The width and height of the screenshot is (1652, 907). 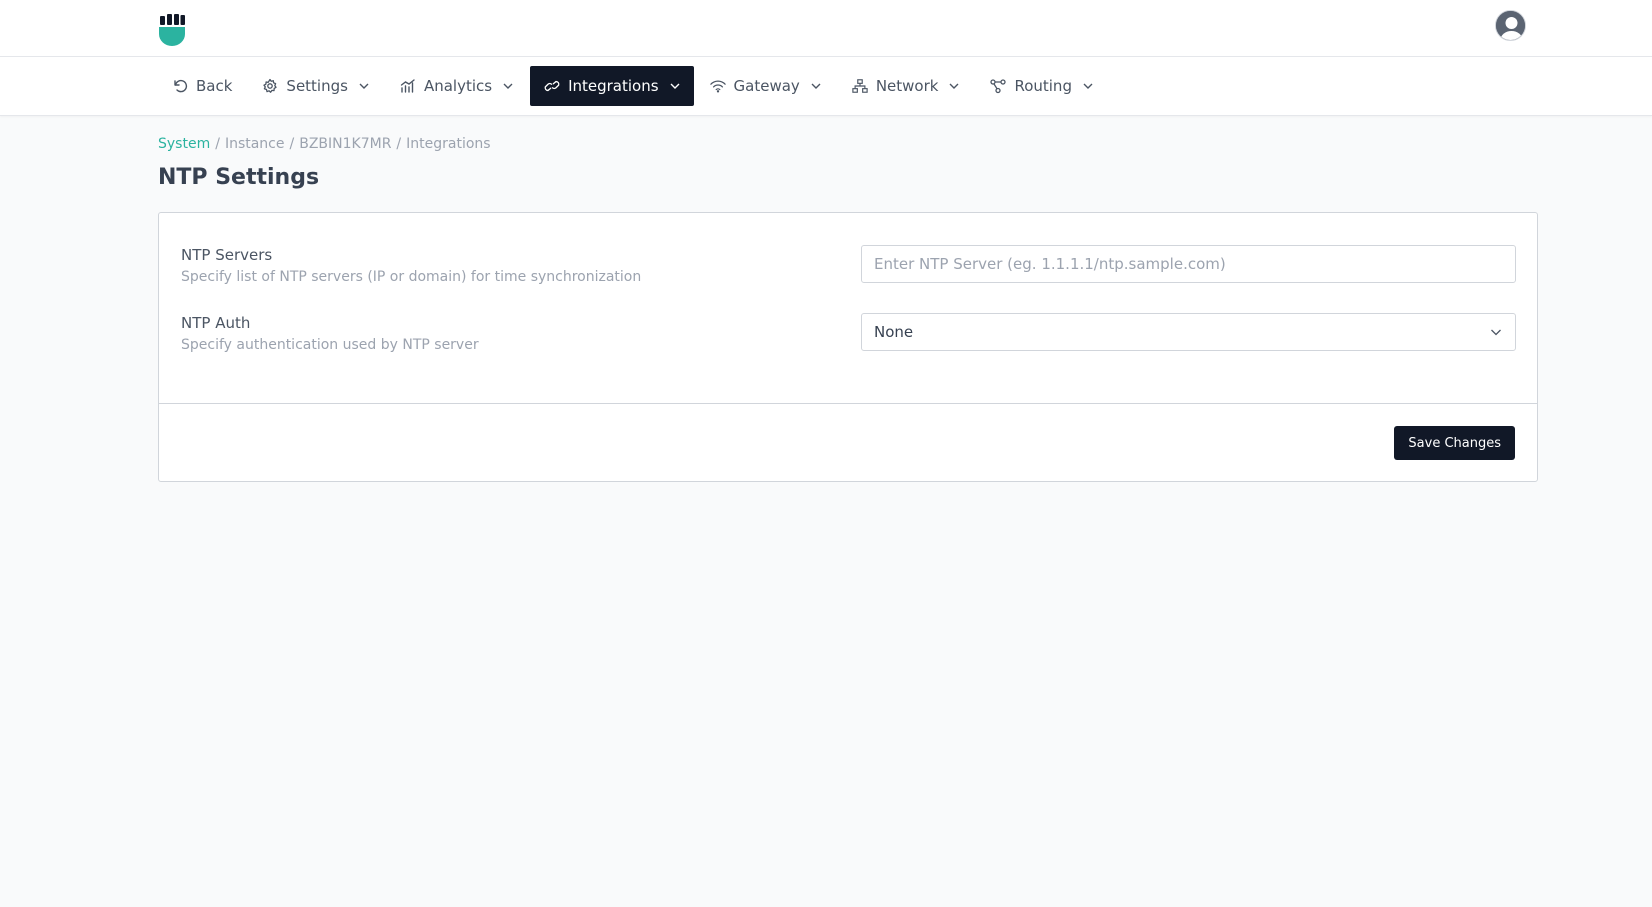 I want to click on breadcrumb: System / Instance / BZBIN1K7MR / Integrations, so click(x=324, y=144).